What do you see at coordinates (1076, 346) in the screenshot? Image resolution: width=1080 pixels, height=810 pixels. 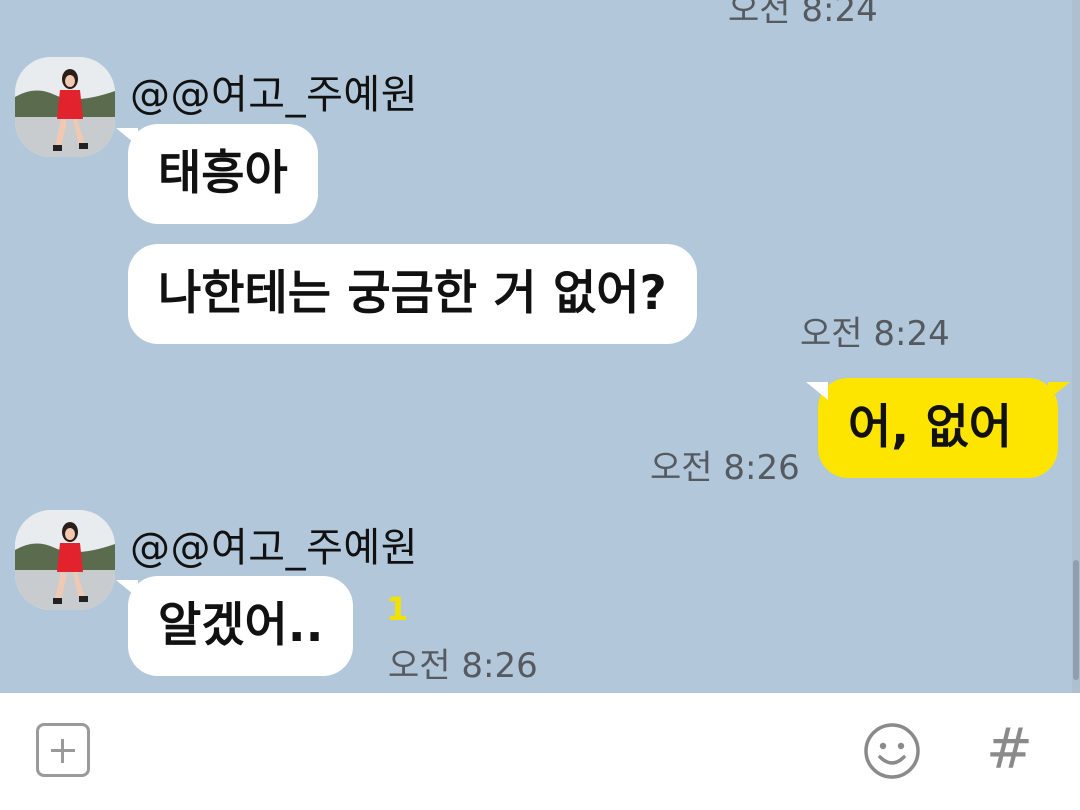 I see `scrollbar` at bounding box center [1076, 346].